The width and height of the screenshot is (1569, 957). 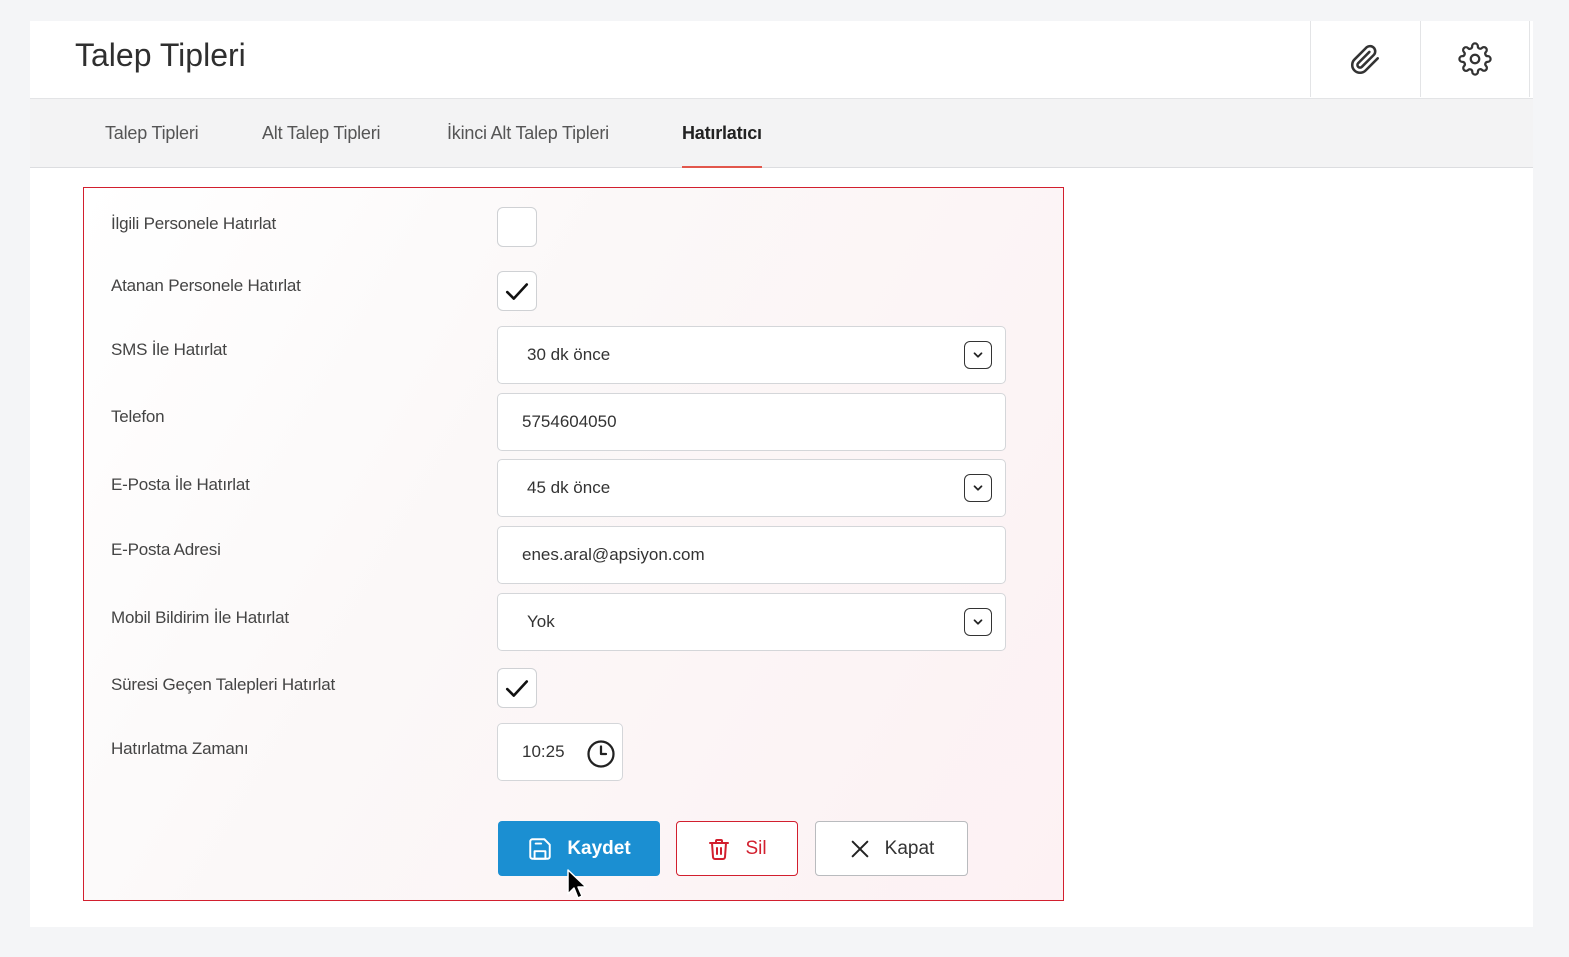 What do you see at coordinates (138, 416) in the screenshot?
I see `phone-label: Telefon` at bounding box center [138, 416].